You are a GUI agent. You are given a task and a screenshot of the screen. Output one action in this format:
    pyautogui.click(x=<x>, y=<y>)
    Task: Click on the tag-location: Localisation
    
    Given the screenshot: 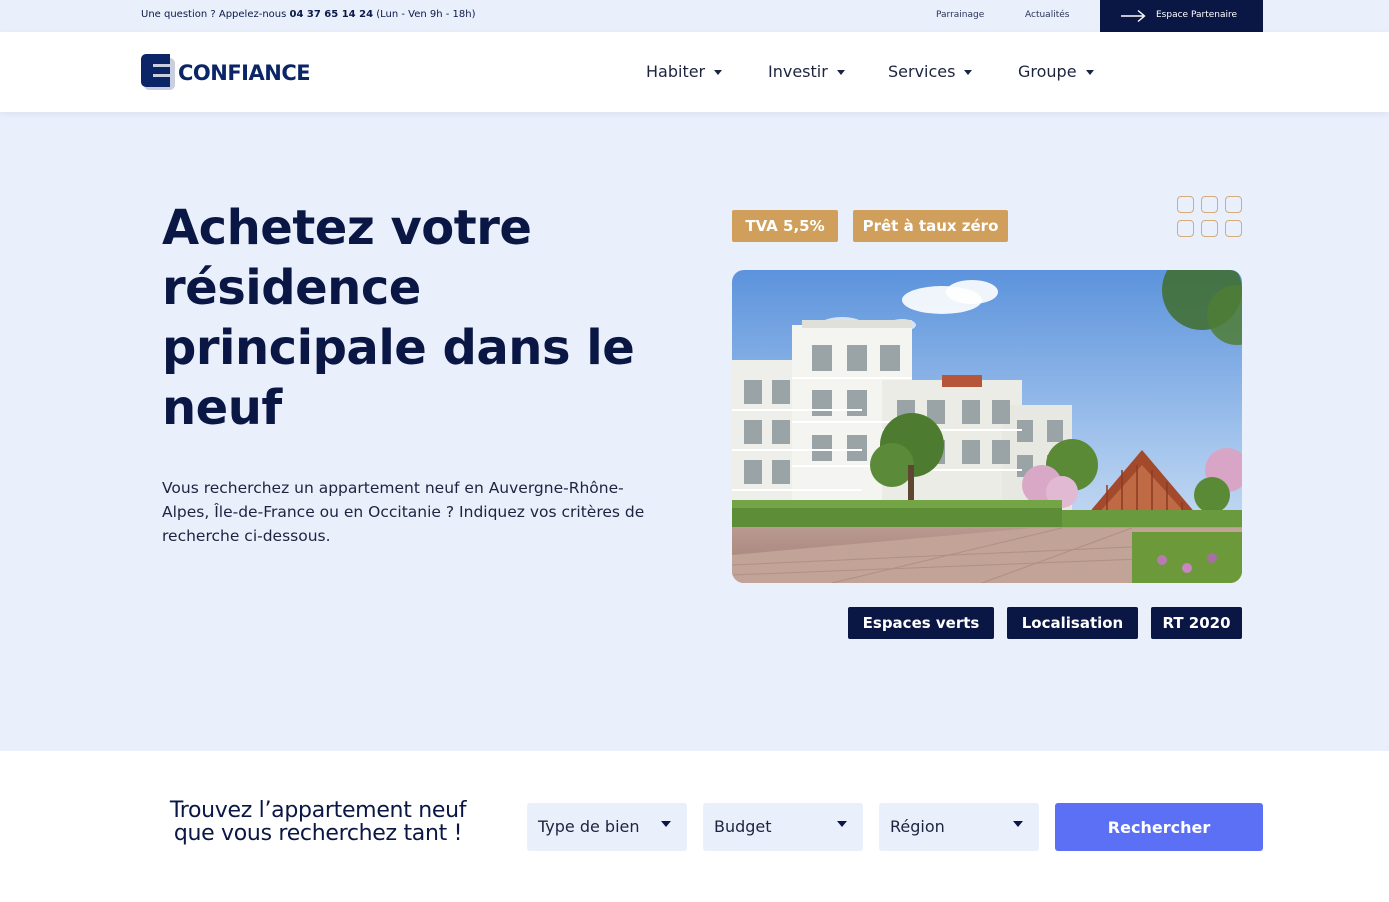 What is the action you would take?
    pyautogui.click(x=1072, y=623)
    